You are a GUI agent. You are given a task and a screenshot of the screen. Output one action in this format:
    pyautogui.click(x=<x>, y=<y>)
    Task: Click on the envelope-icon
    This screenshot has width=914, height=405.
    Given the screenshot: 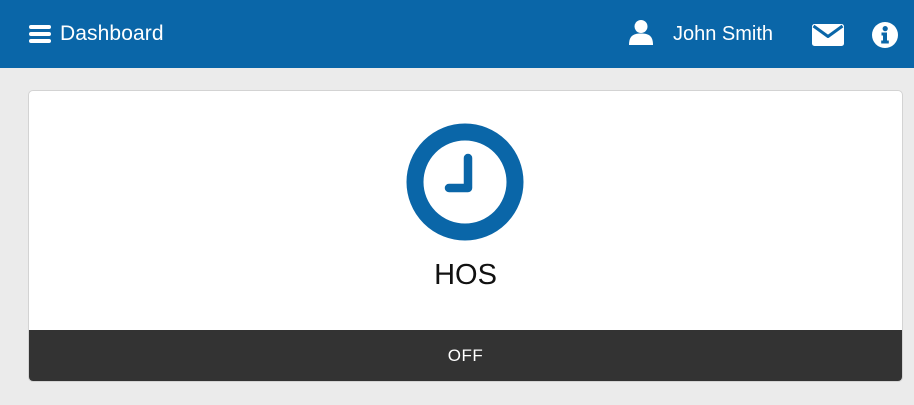 What is the action you would take?
    pyautogui.click(x=828, y=37)
    